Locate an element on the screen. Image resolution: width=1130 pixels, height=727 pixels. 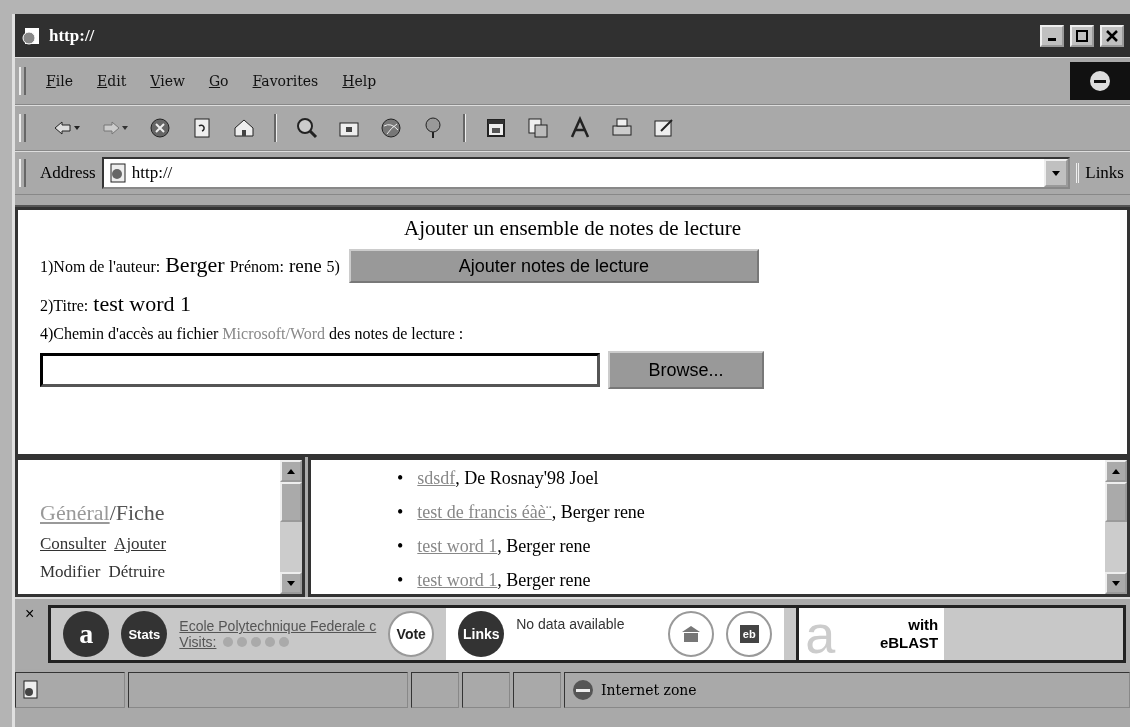
site-link: Ecole Polytechnique Federale c is located at coordinates (278, 626).